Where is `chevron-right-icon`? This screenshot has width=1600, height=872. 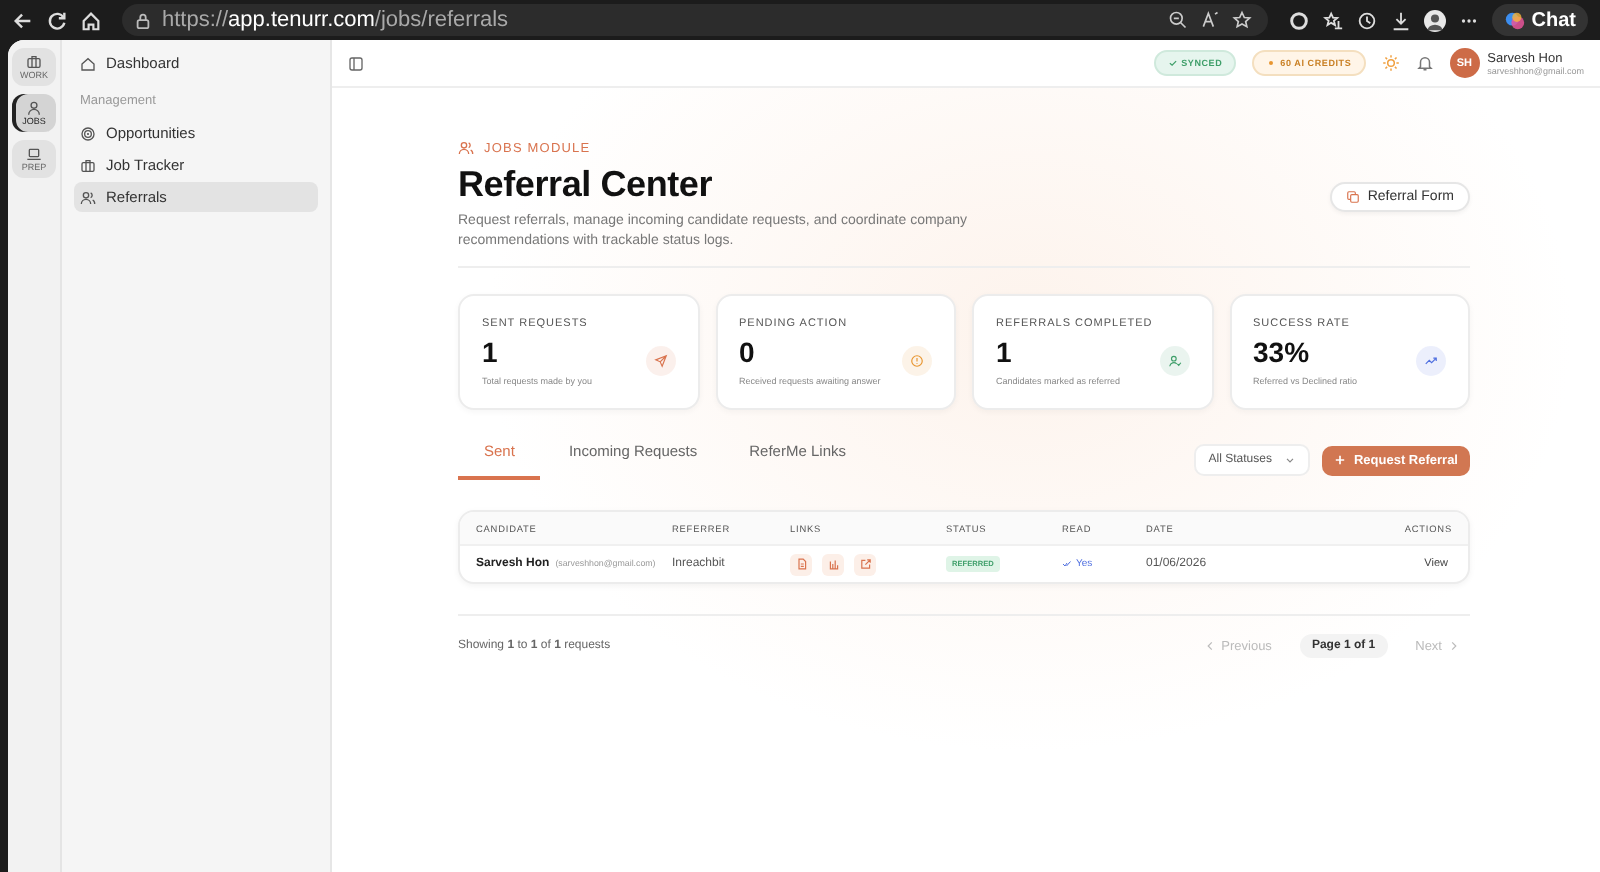
chevron-right-icon is located at coordinates (1454, 646).